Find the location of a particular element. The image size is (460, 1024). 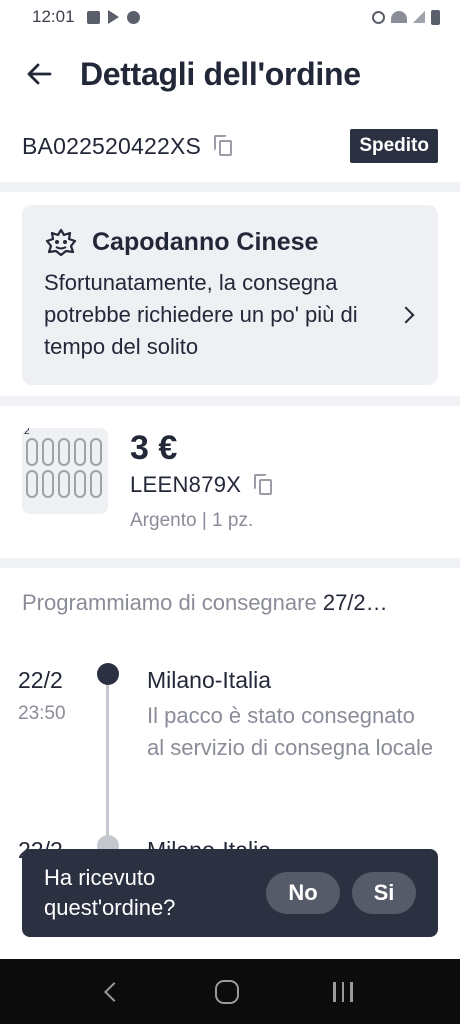

timeline-time: 23:50 is located at coordinates (42, 713).